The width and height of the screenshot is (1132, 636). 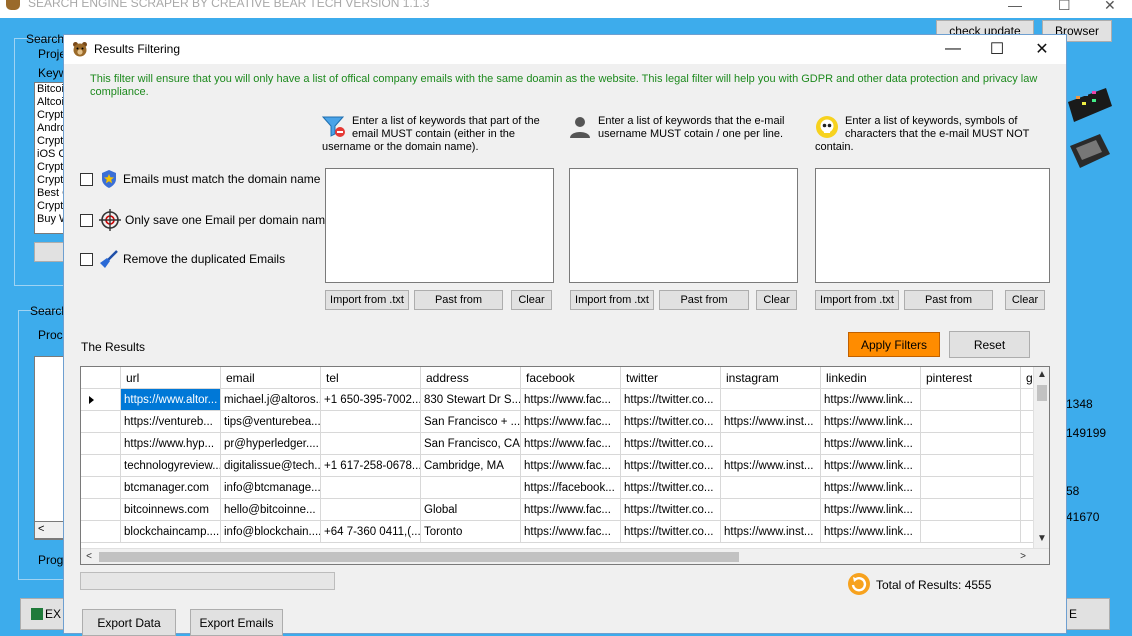 What do you see at coordinates (171, 510) in the screenshot?
I see `table-cell-url: bitcoinnews.com` at bounding box center [171, 510].